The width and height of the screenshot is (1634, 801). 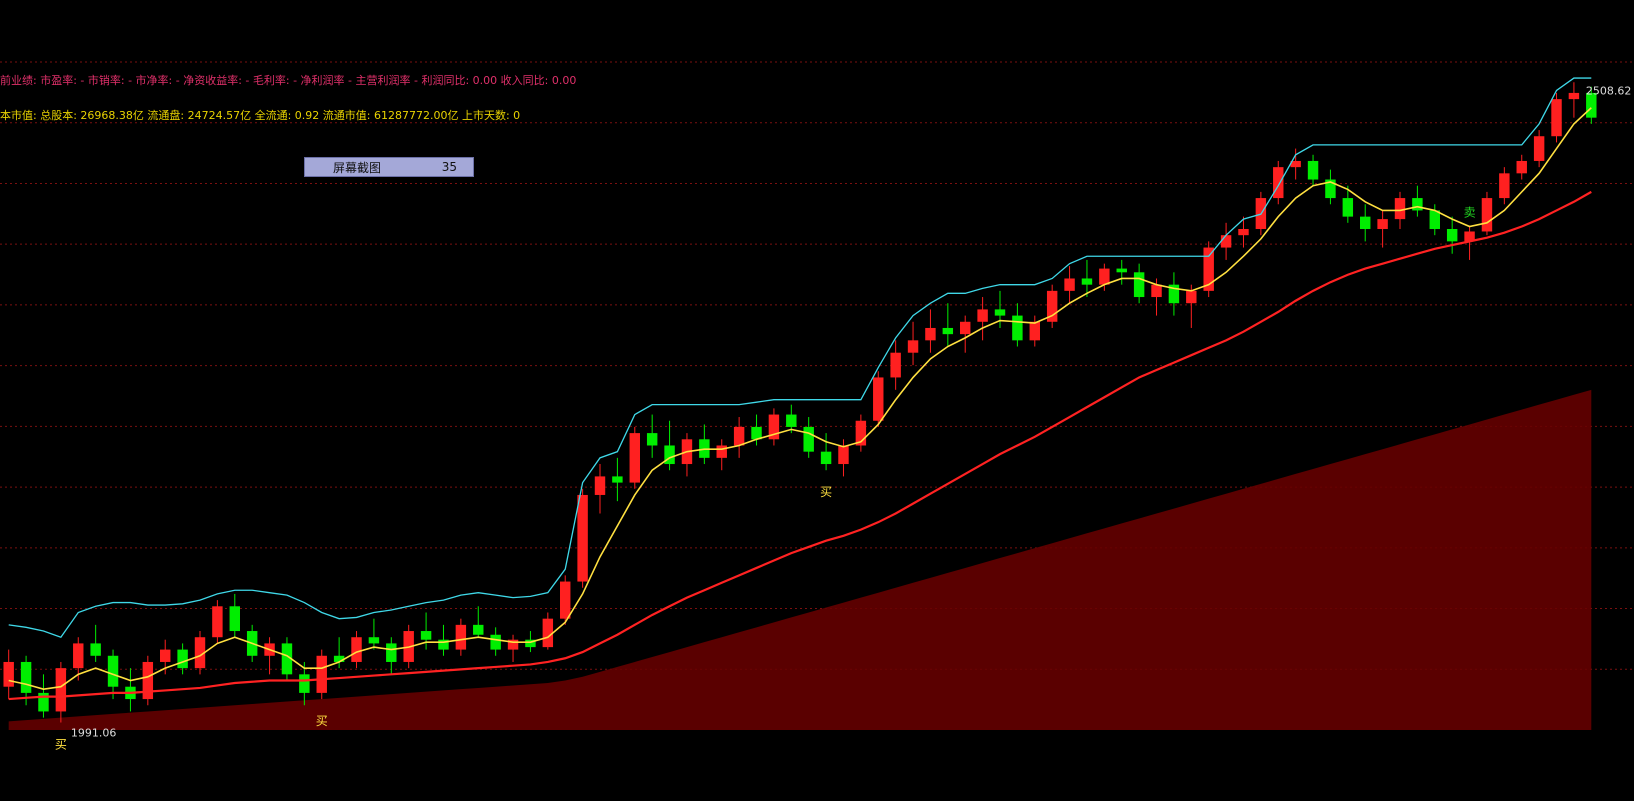 What do you see at coordinates (389, 167) in the screenshot?
I see `screen-capture-button: 屏幕截图 35` at bounding box center [389, 167].